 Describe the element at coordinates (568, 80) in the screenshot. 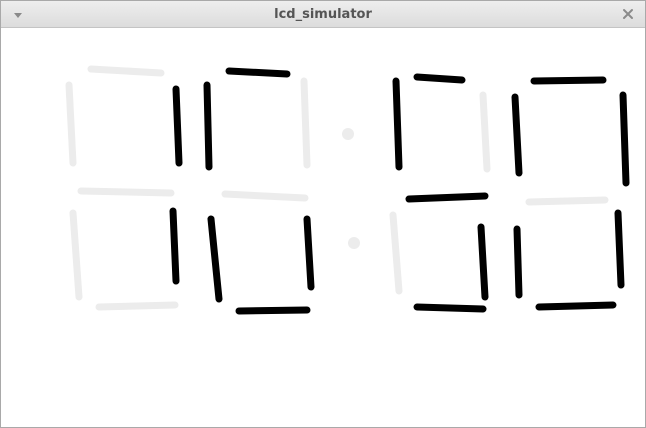

I see `lcd-segment-top-right-a` at that location.